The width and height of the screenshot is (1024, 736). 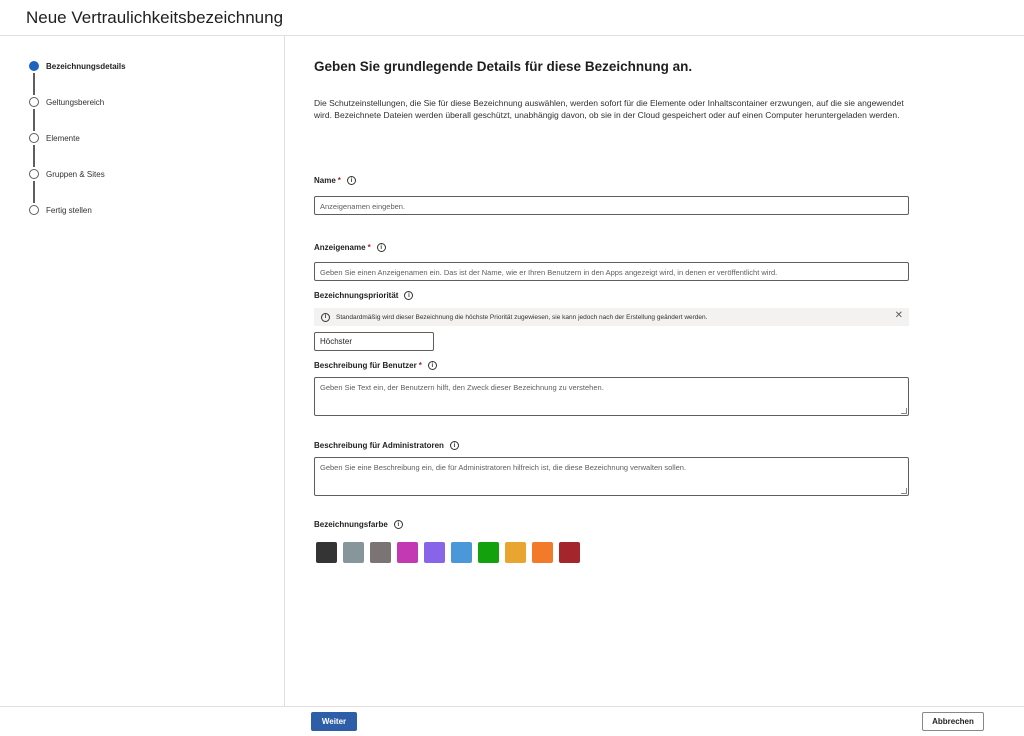 I want to click on admin-description-label-text: Beschreibung für Administratoren, so click(x=379, y=445).